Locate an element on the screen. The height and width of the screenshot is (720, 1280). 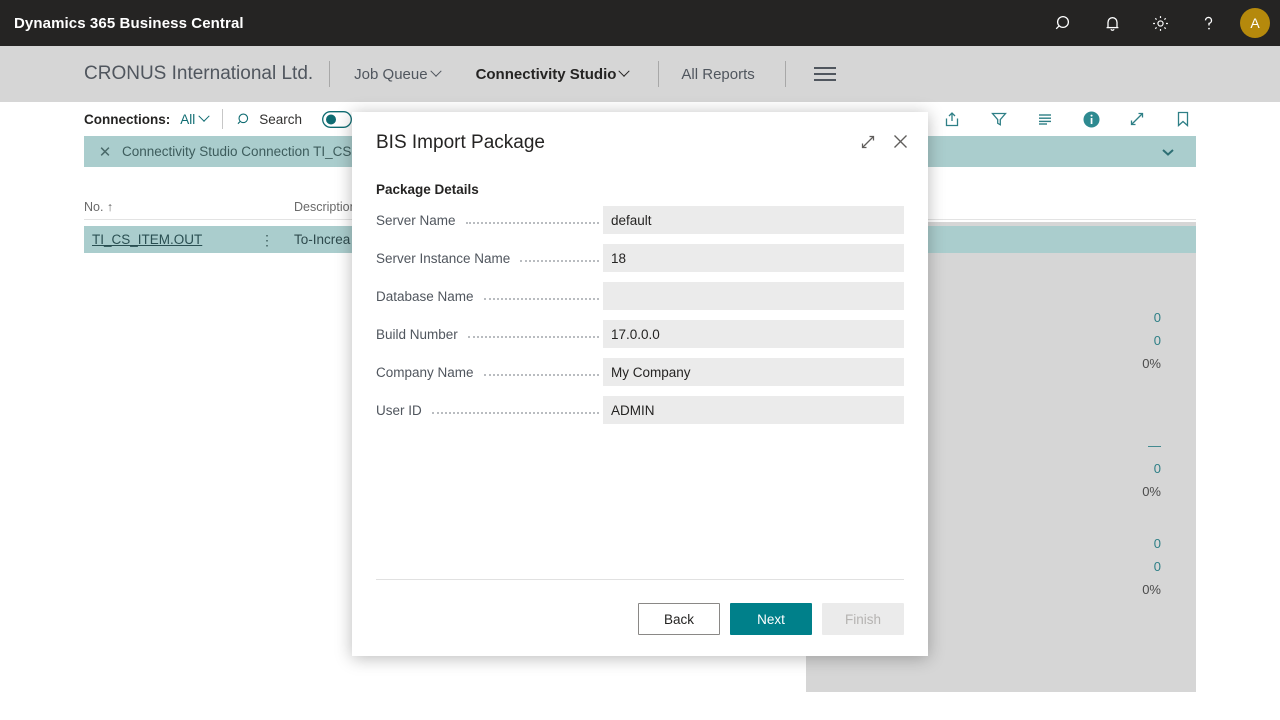
app-title: Dynamics 365 Business Central is located at coordinates (129, 23).